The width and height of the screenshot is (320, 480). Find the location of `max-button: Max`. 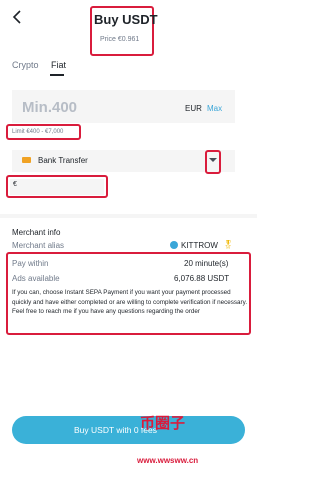

max-button: Max is located at coordinates (214, 108).